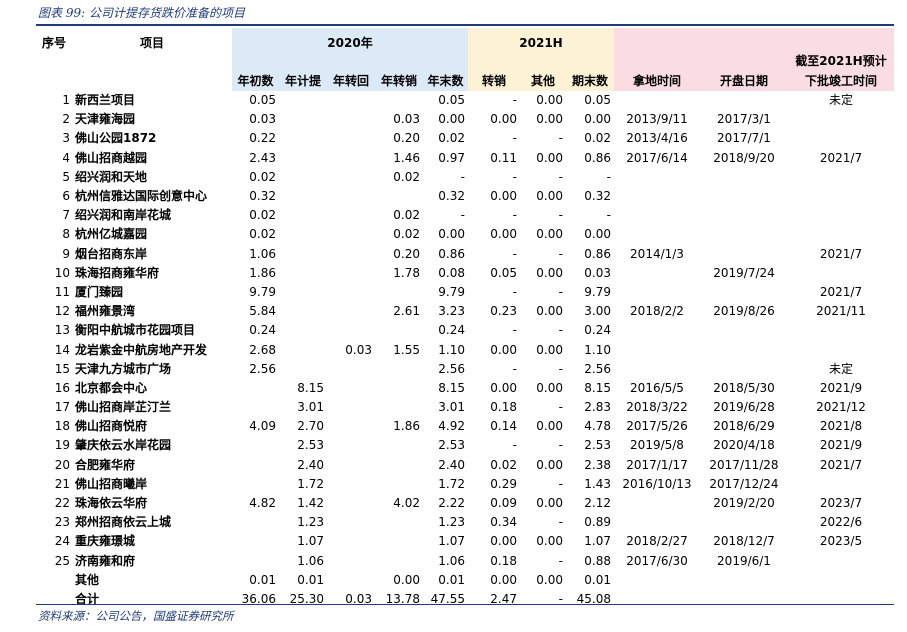 This screenshot has width=907, height=632. Describe the element at coordinates (111, 157) in the screenshot. I see `row-project: 佛山招商越园` at that location.